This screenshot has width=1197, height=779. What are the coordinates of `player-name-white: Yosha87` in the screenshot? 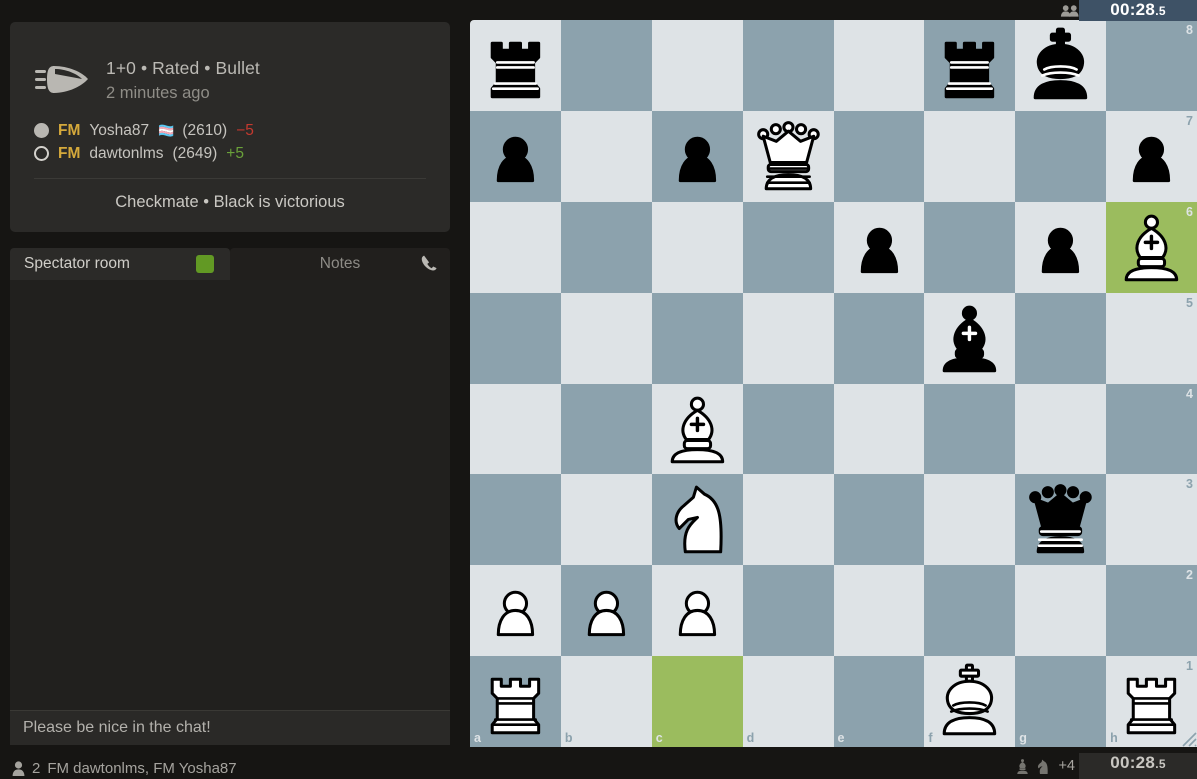 It's located at (119, 131).